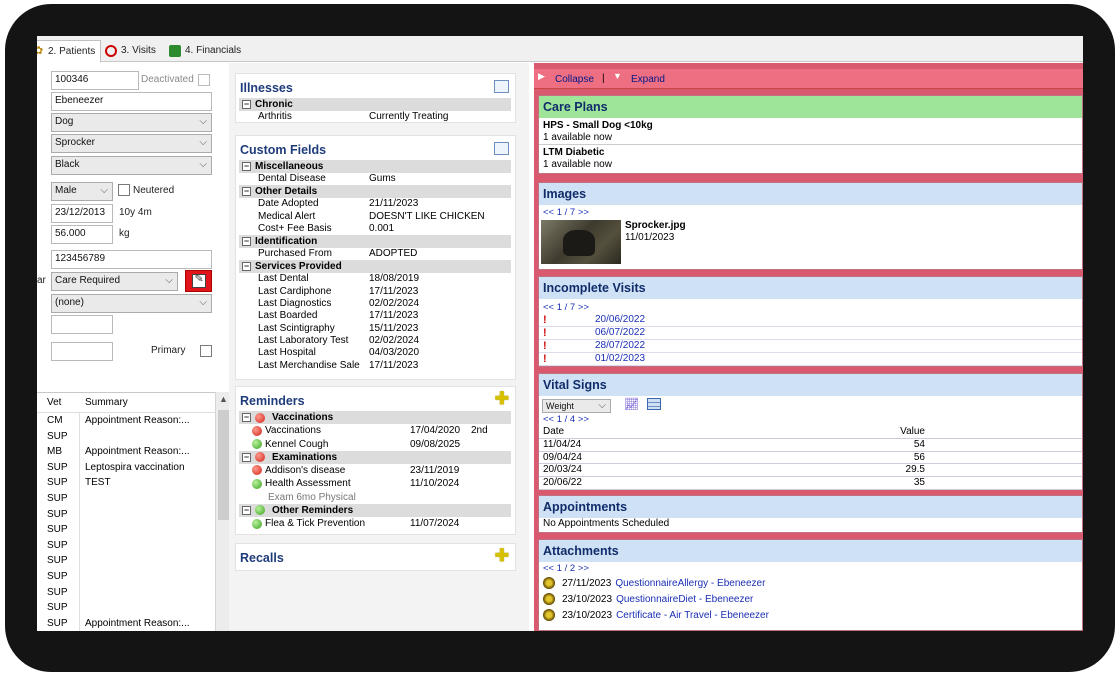  Describe the element at coordinates (131, 101) in the screenshot. I see `patient-name-field: Ebeneezer` at that location.